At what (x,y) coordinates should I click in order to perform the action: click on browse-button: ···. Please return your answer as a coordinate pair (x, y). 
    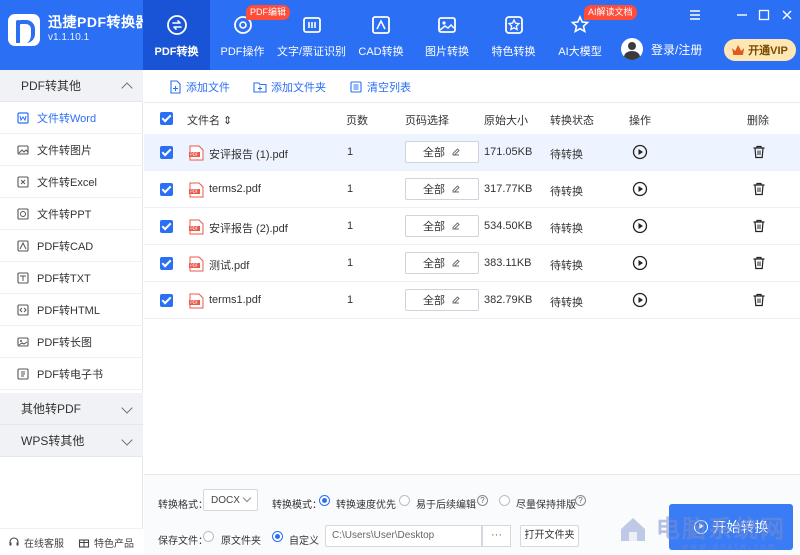
    Looking at the image, I should click on (496, 536).